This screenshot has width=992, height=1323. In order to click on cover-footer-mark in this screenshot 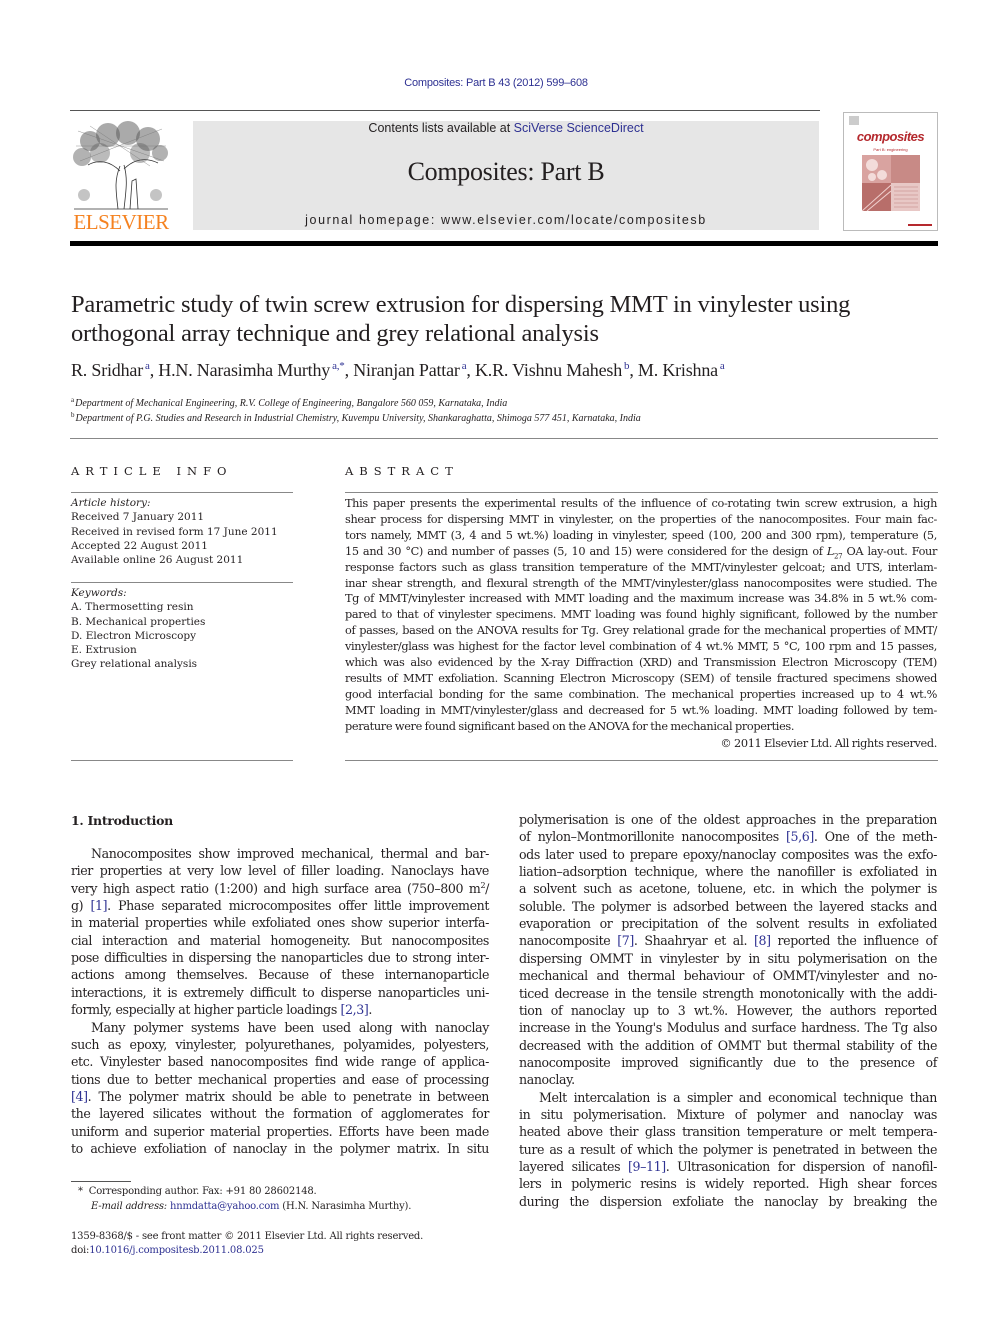, I will do `click(920, 225)`.